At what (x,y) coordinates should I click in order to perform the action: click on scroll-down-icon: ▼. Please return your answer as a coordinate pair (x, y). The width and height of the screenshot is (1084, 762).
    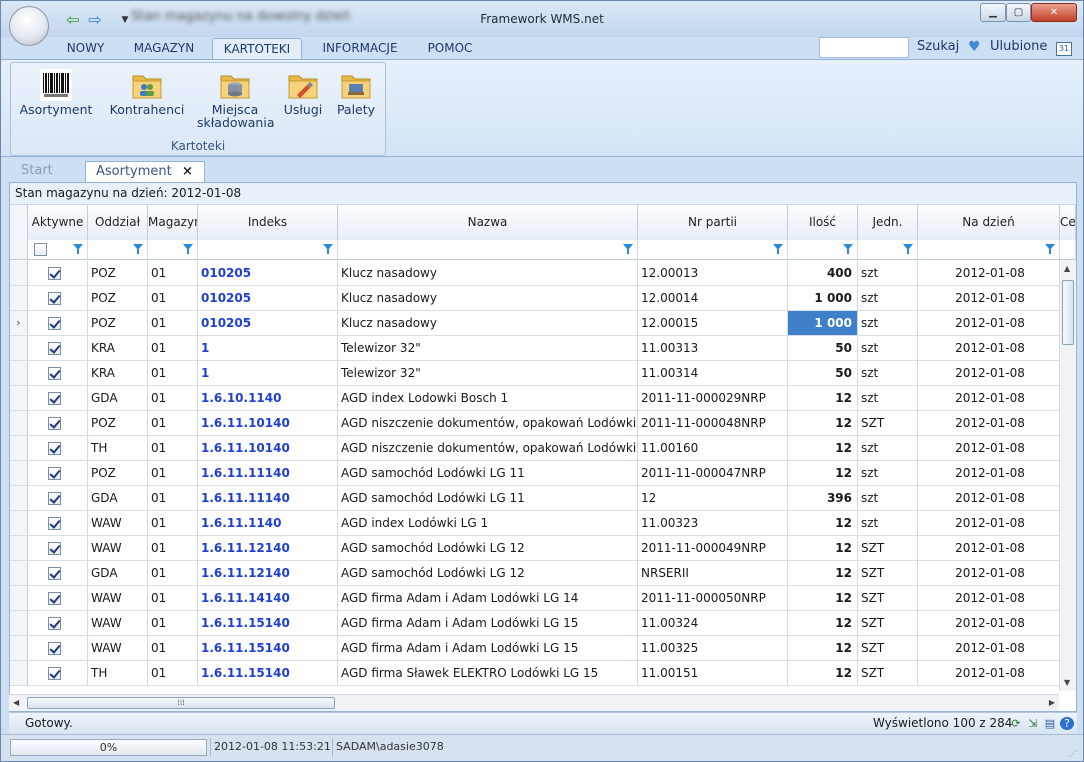
    Looking at the image, I should click on (1067, 682).